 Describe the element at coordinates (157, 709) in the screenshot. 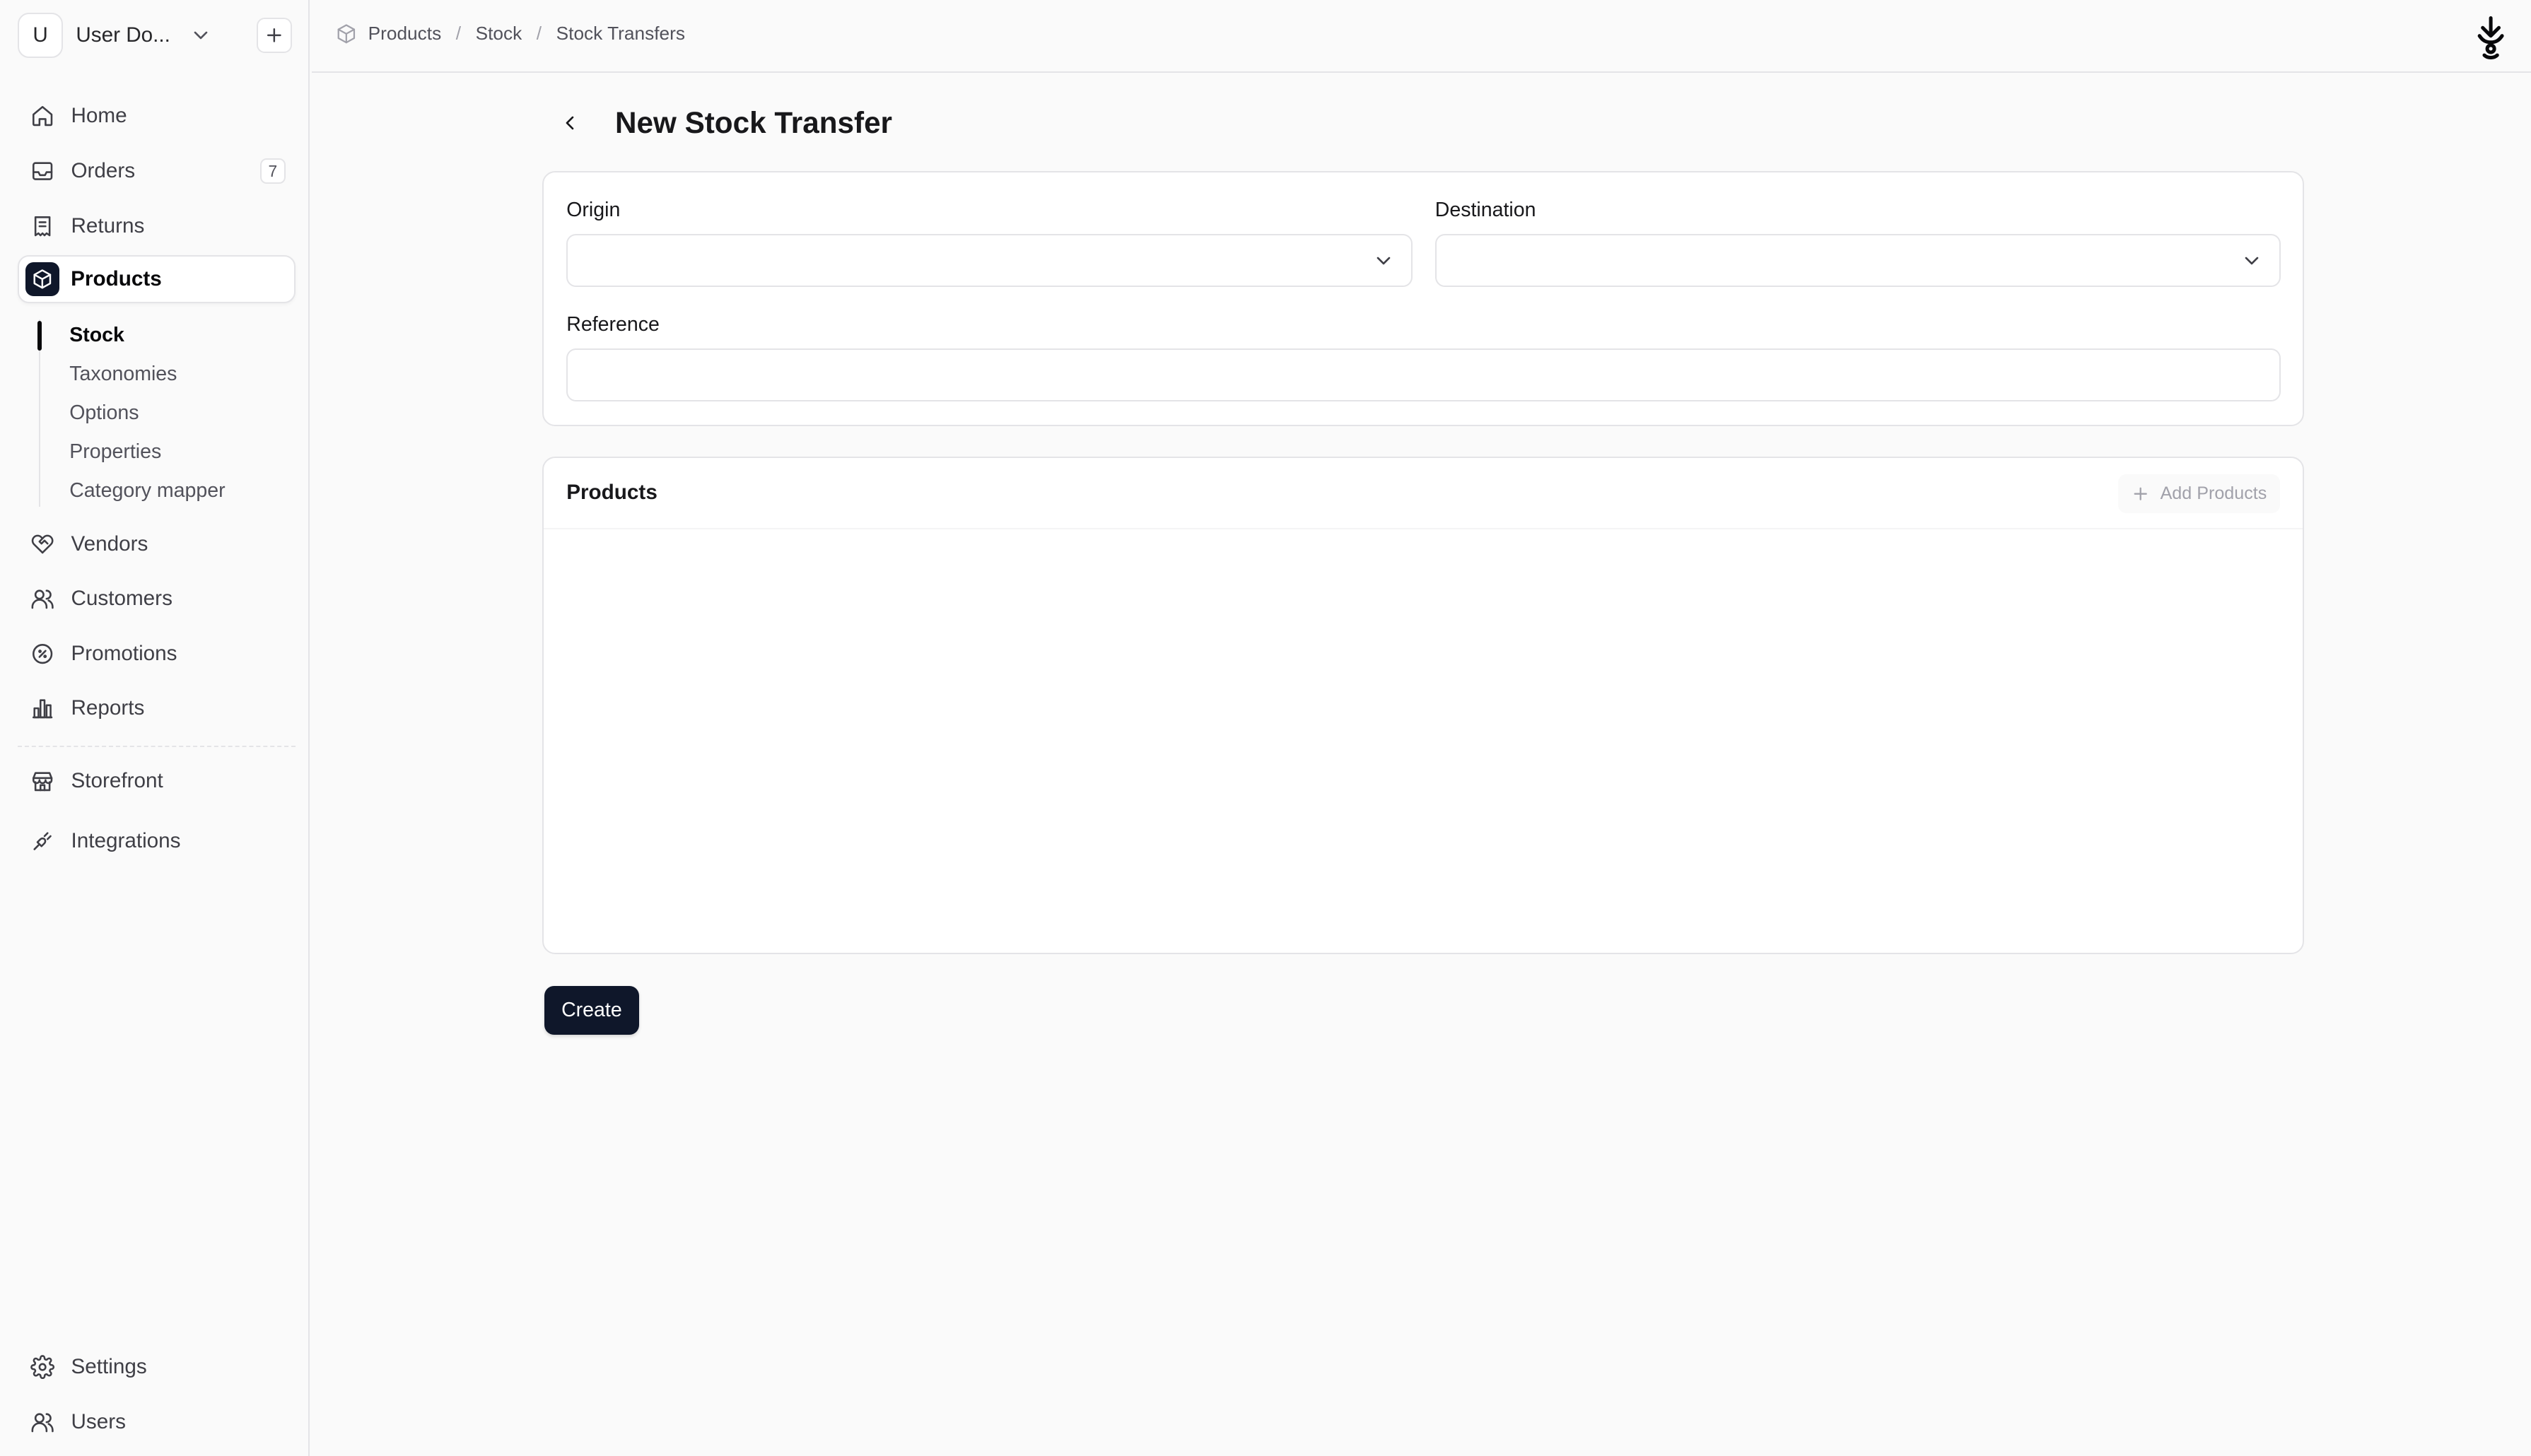

I see `nav-reports: Reports` at that location.